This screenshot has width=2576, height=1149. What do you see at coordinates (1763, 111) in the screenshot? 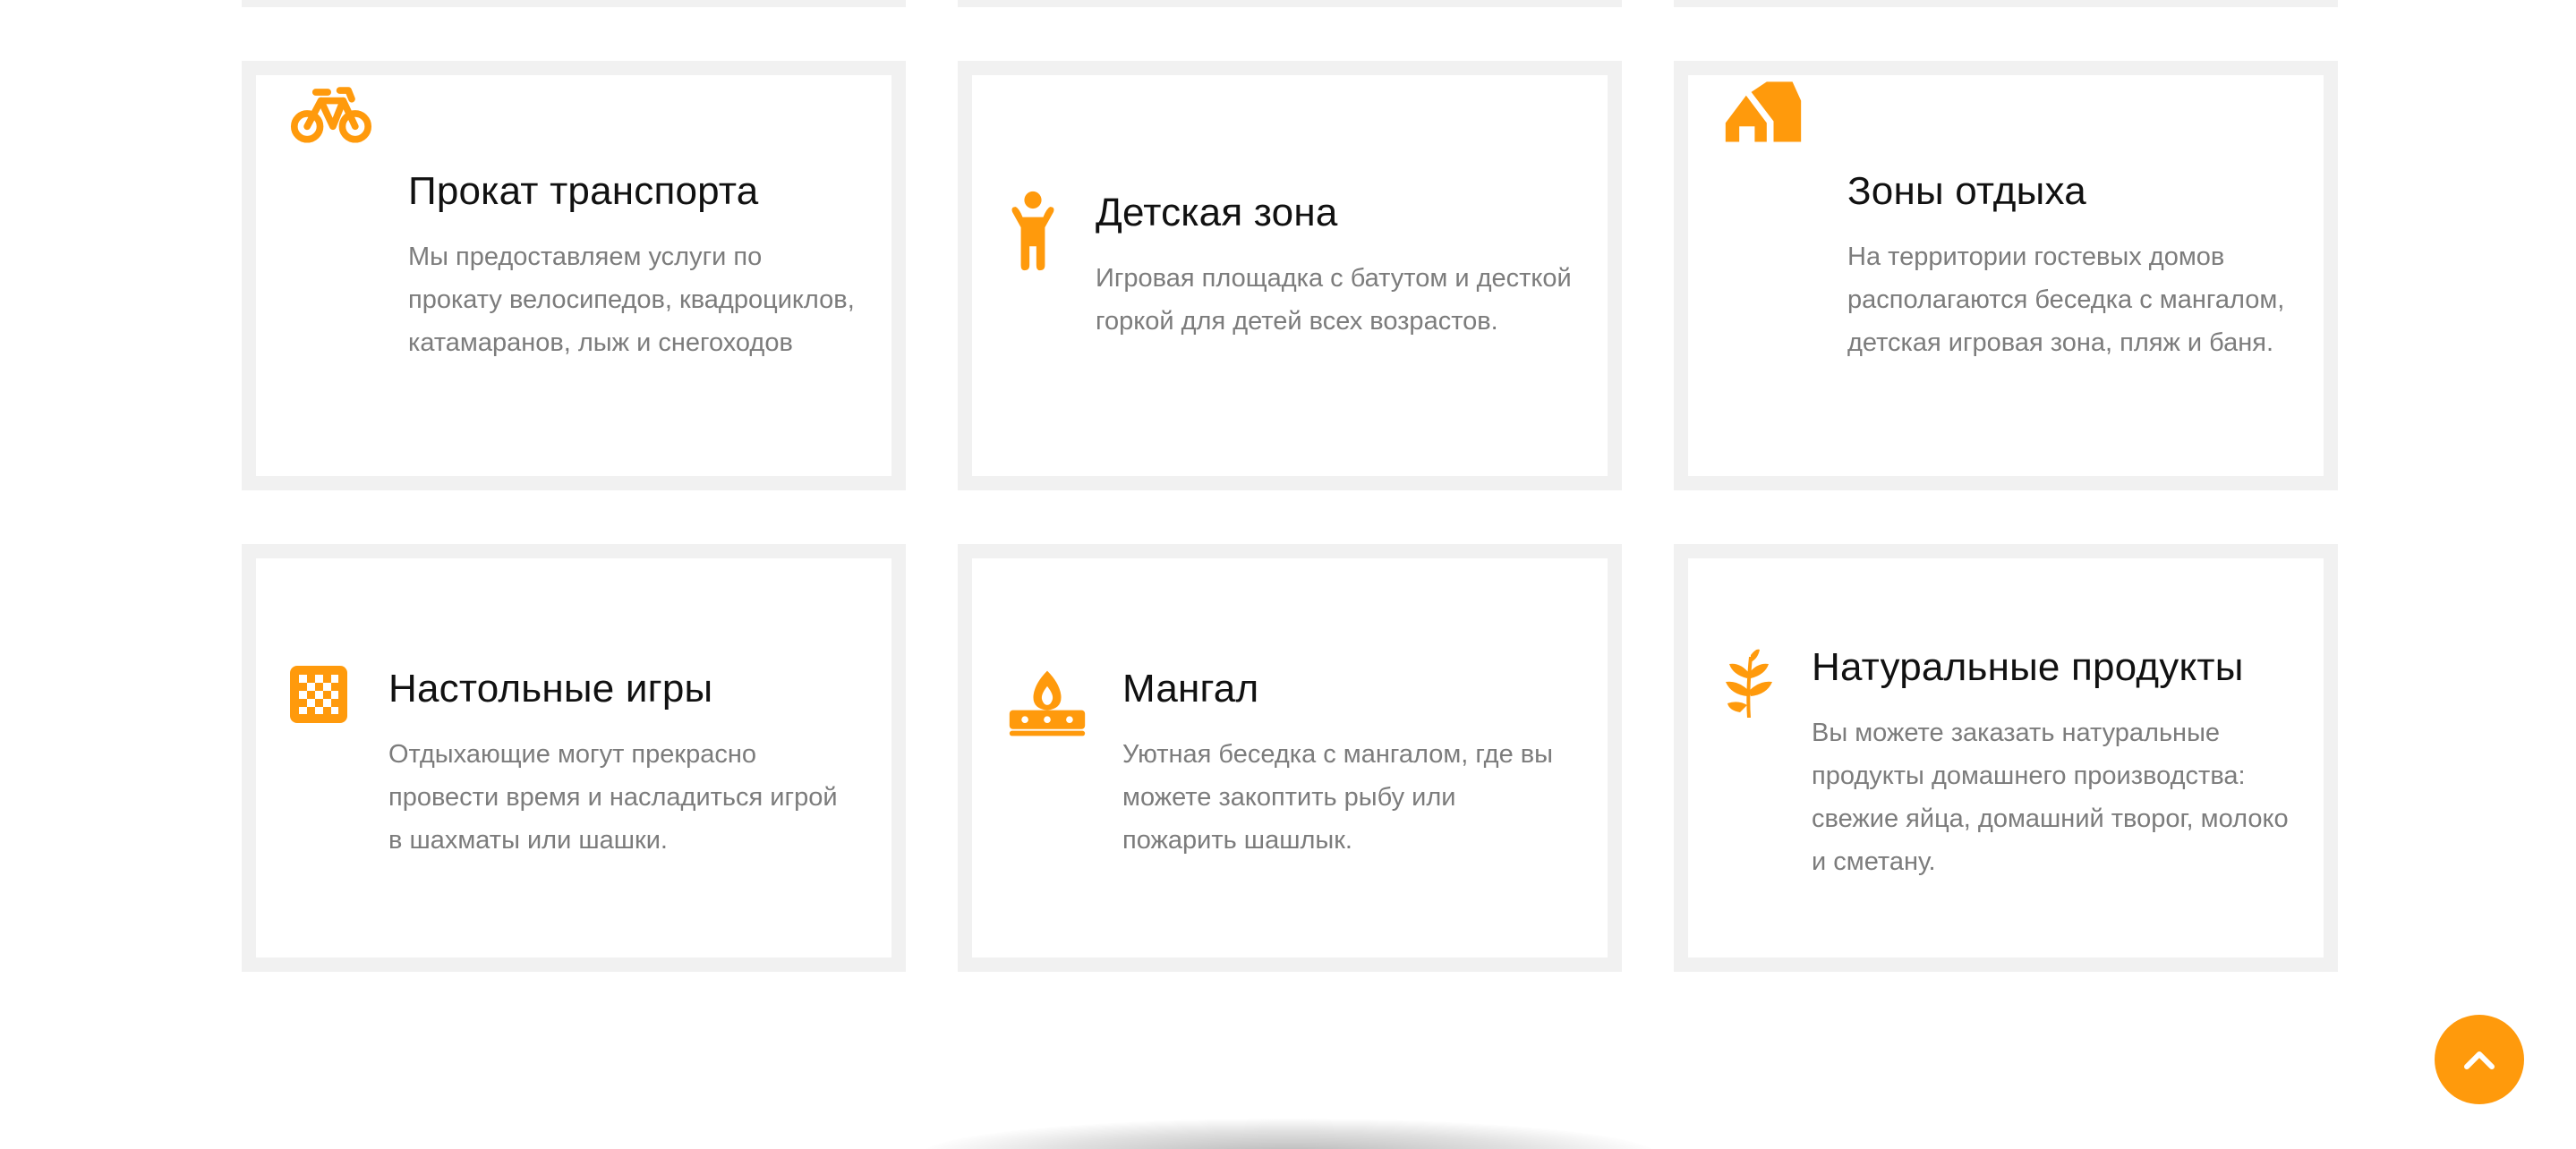
I see `tent-icon` at bounding box center [1763, 111].